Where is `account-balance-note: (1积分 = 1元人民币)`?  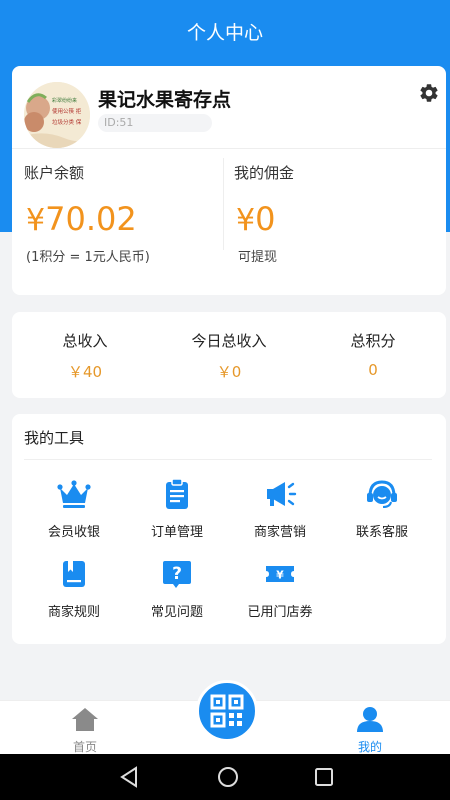 account-balance-note: (1积分 = 1元人民币) is located at coordinates (88, 257).